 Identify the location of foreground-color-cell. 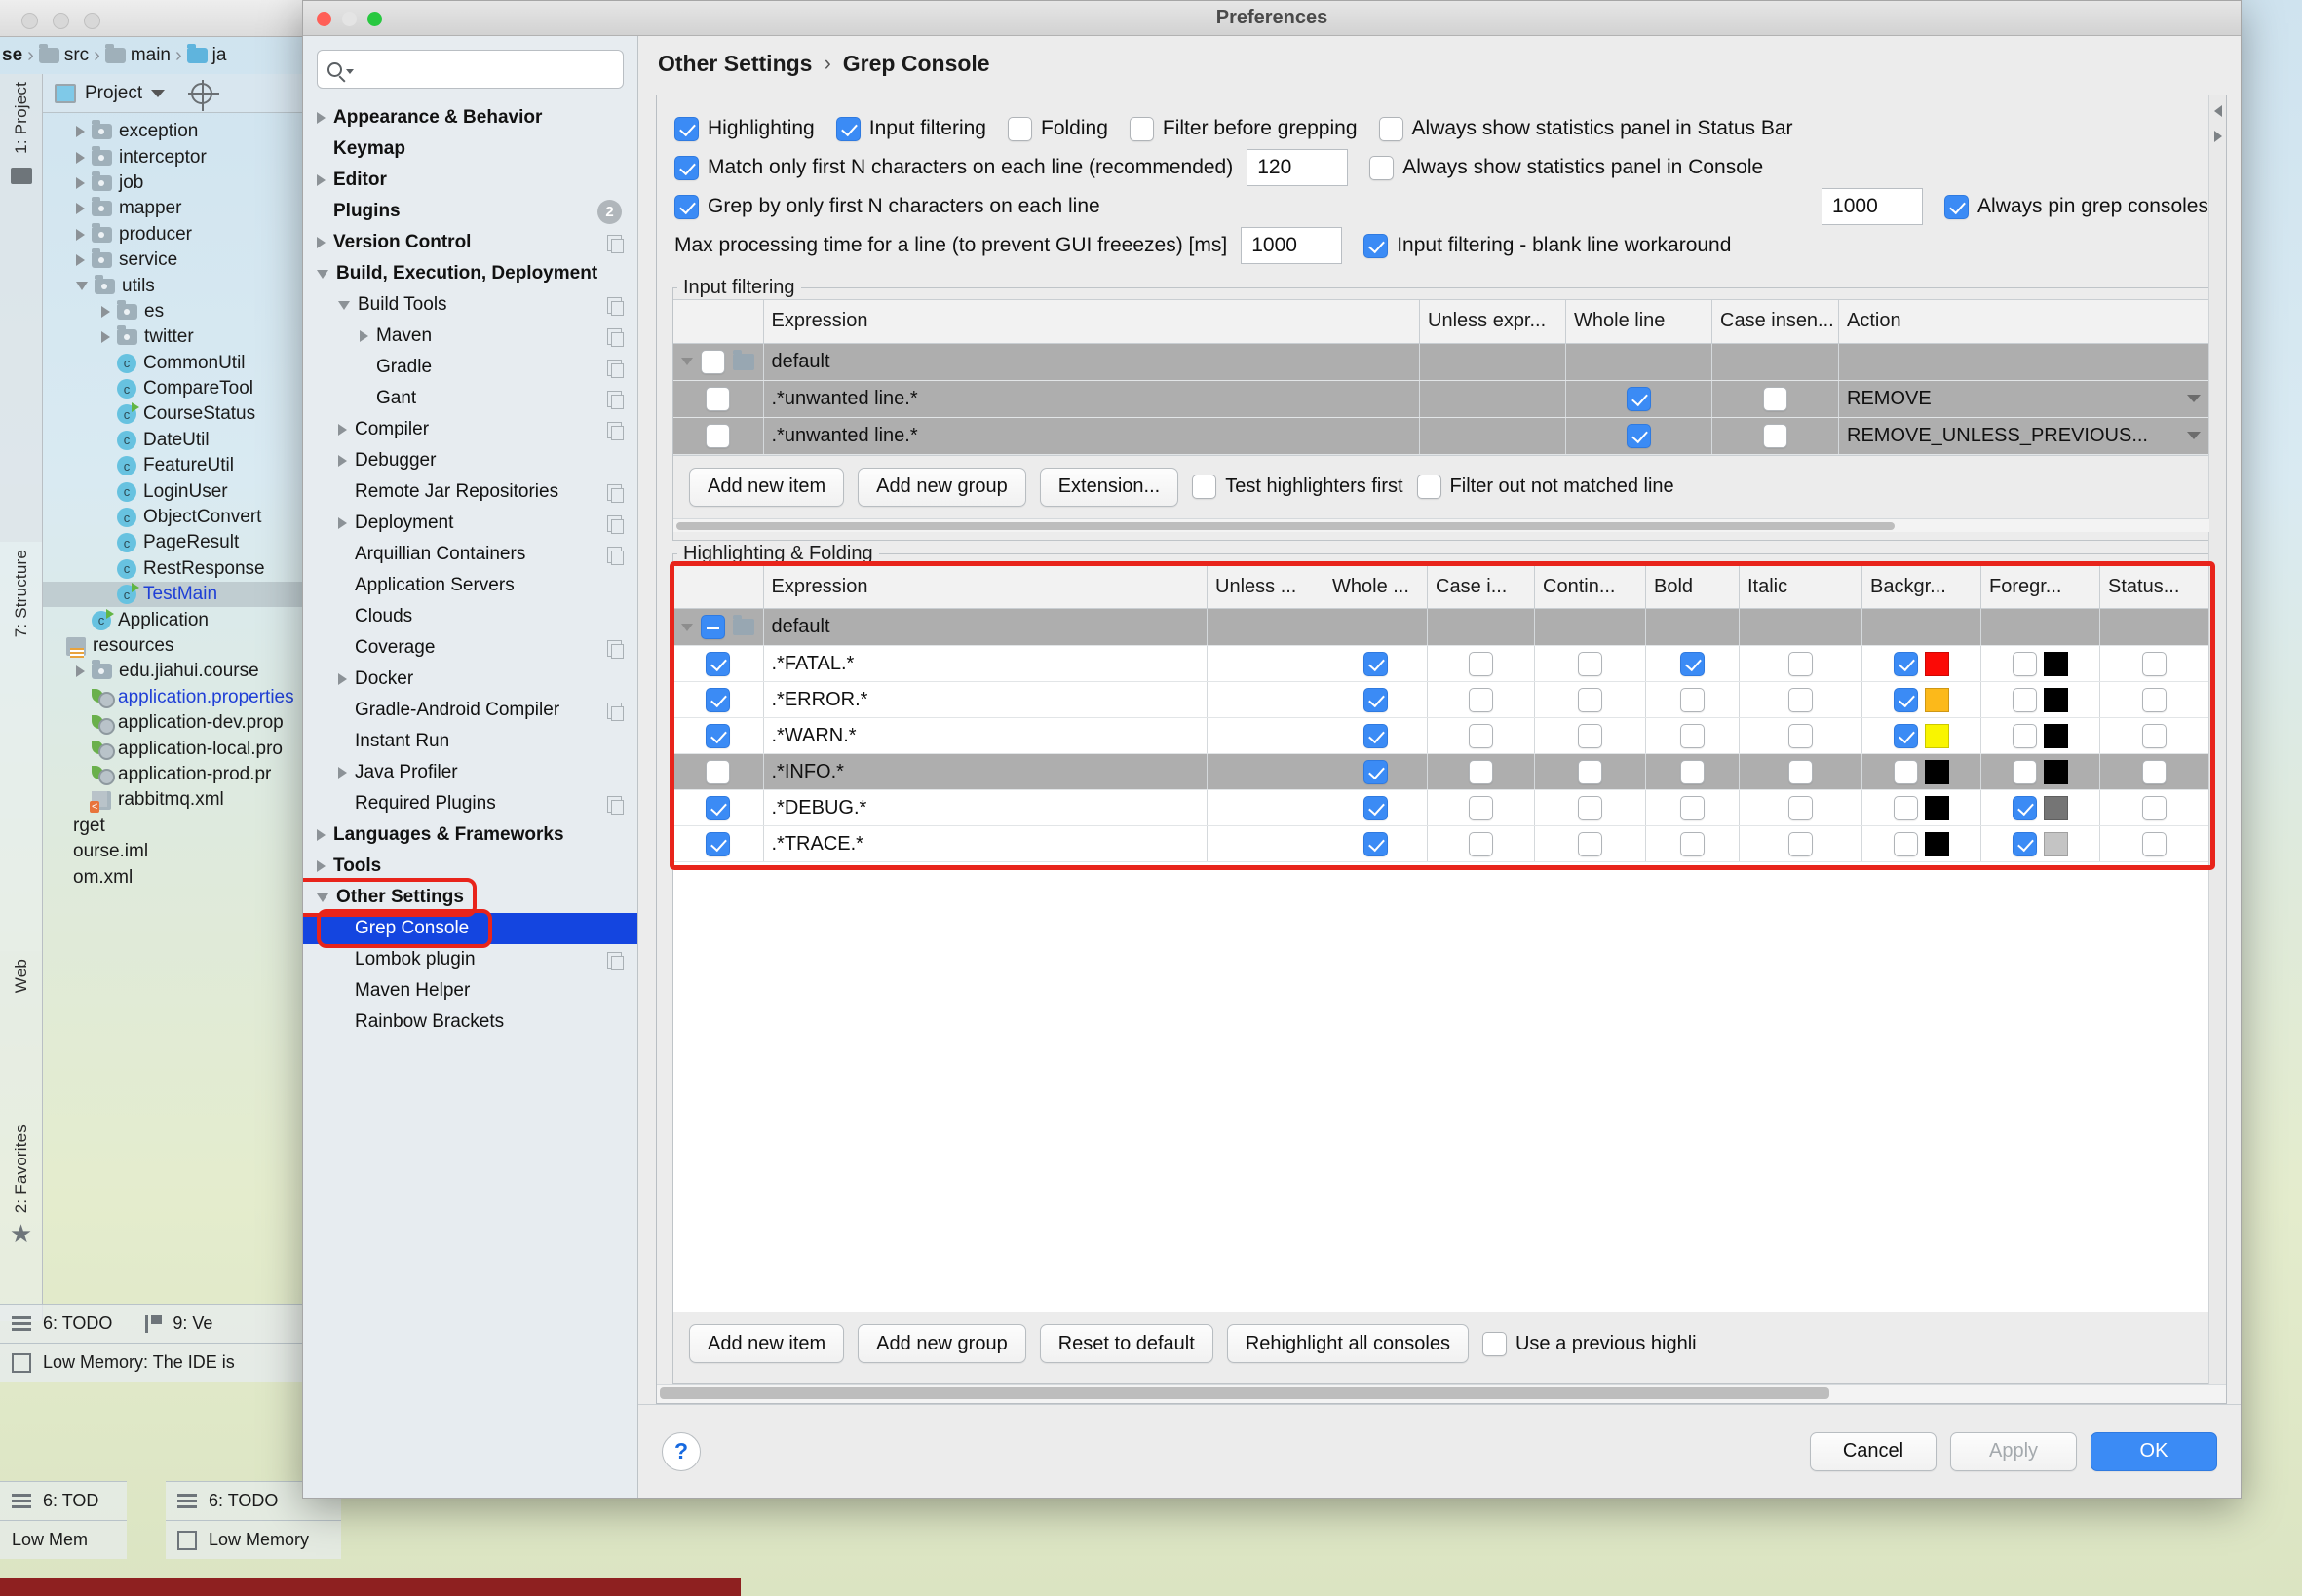
(2040, 844).